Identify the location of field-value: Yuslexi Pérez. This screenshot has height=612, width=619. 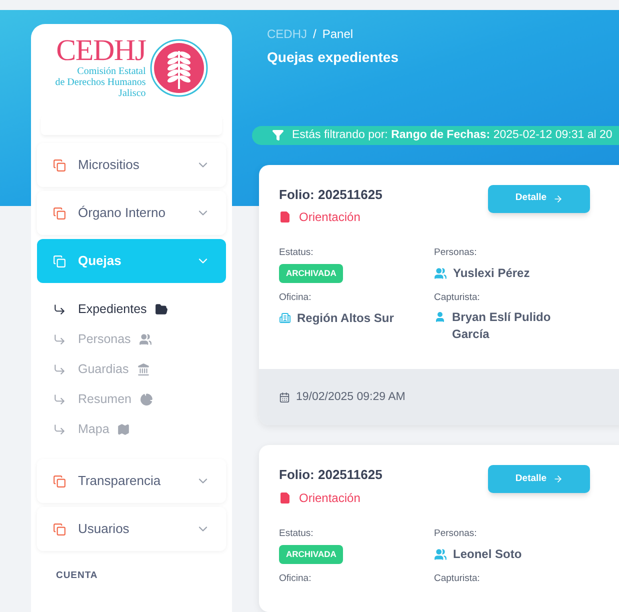
(491, 273).